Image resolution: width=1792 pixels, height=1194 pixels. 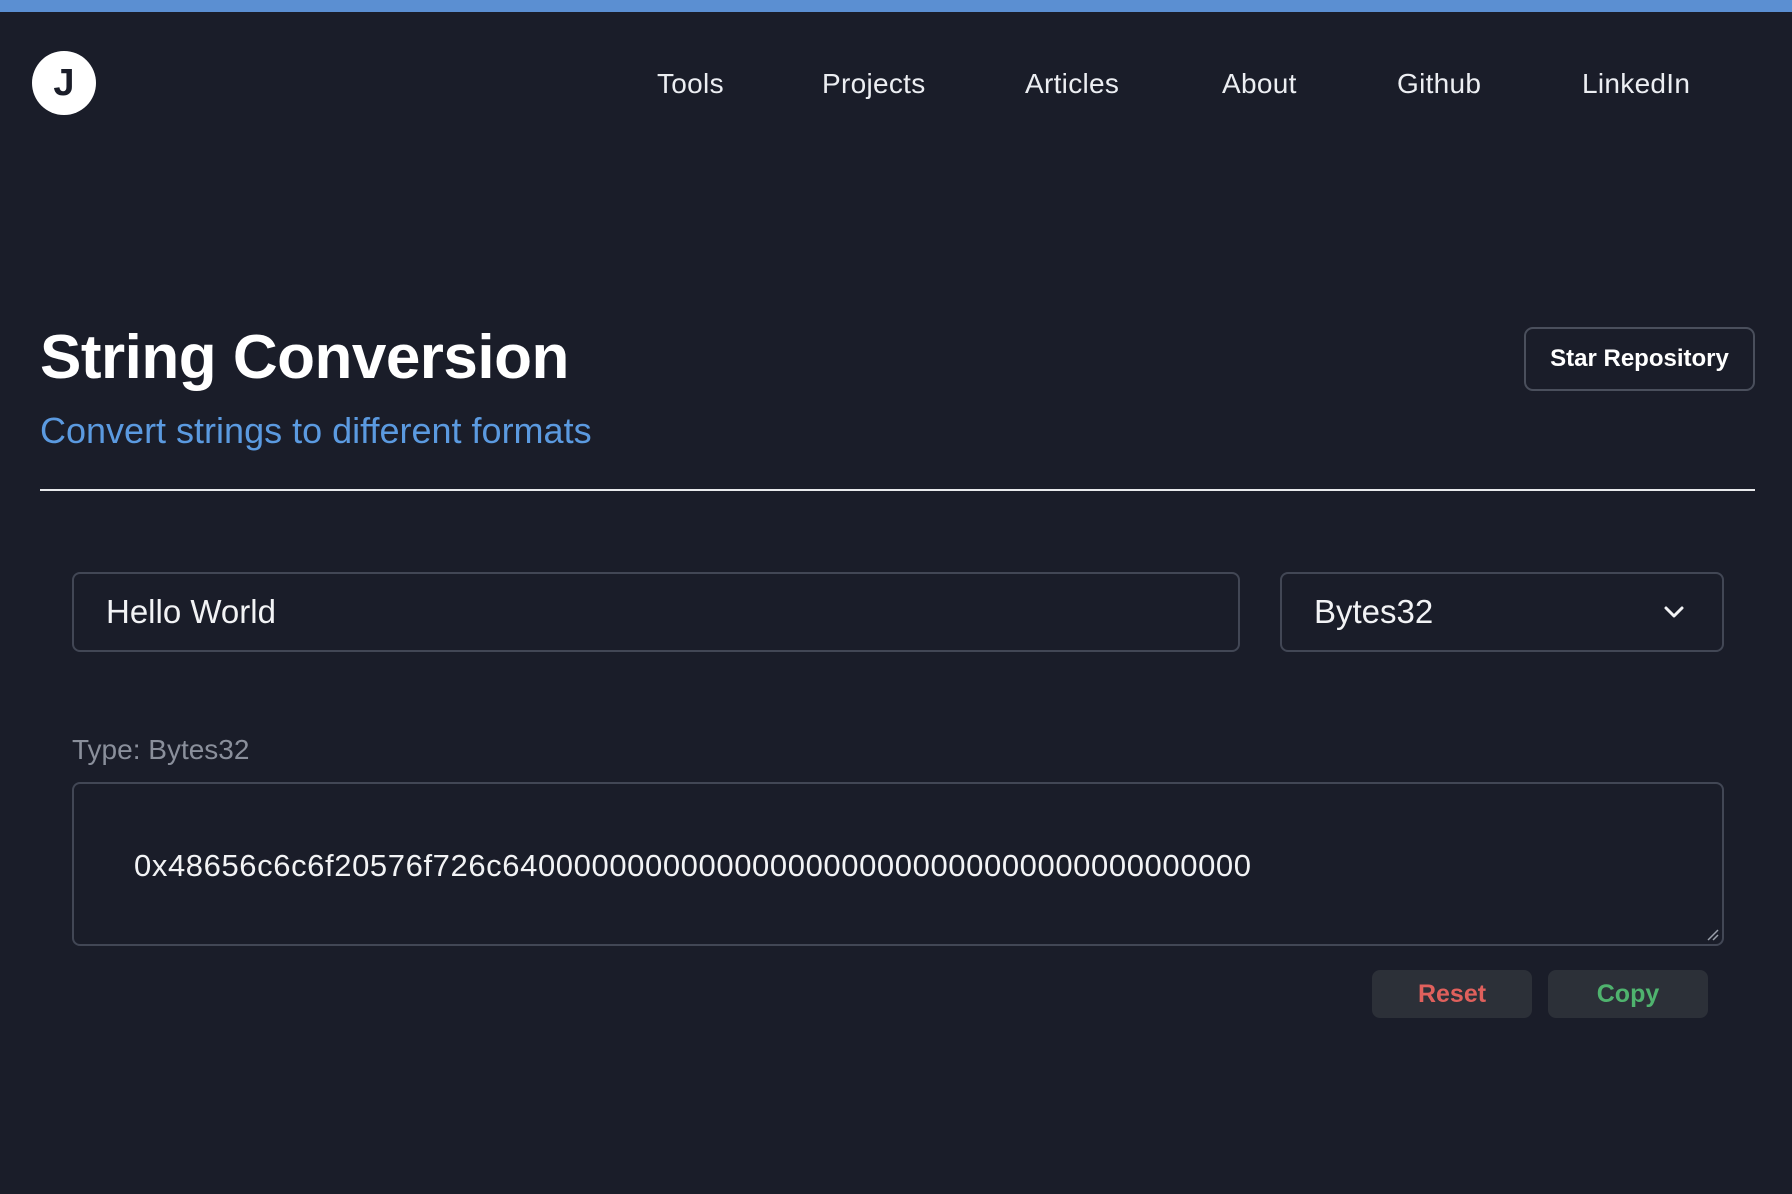 I want to click on nav-link-articles: Articles, so click(x=1072, y=84).